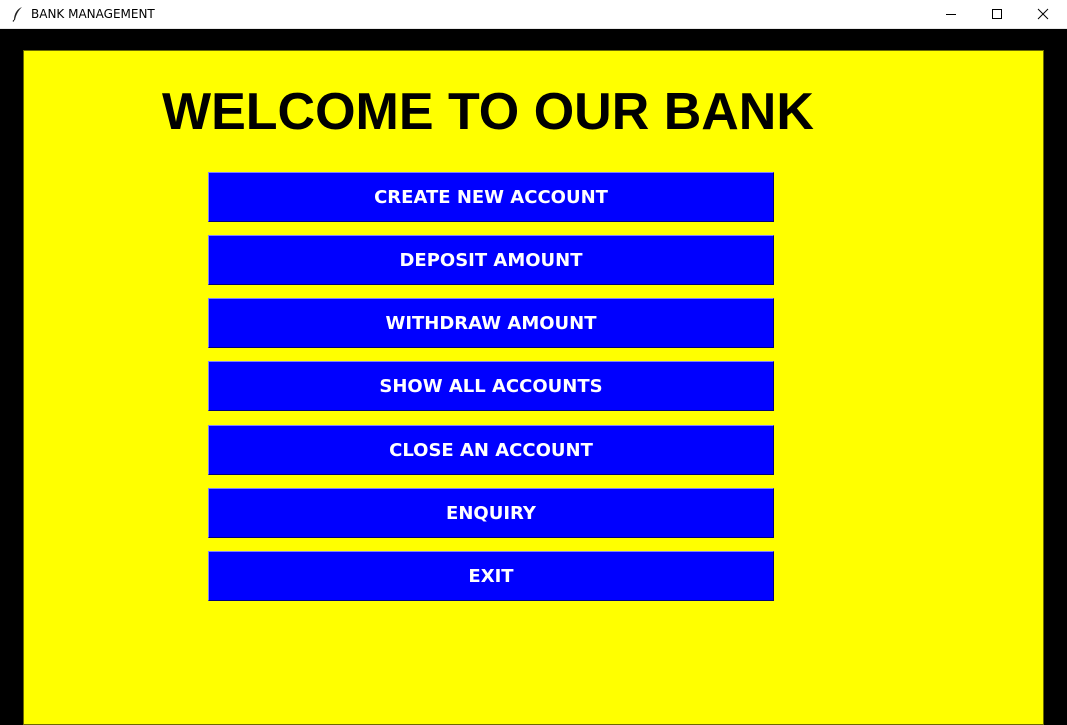 This screenshot has height=725, width=1067. I want to click on maximize-button, so click(997, 14).